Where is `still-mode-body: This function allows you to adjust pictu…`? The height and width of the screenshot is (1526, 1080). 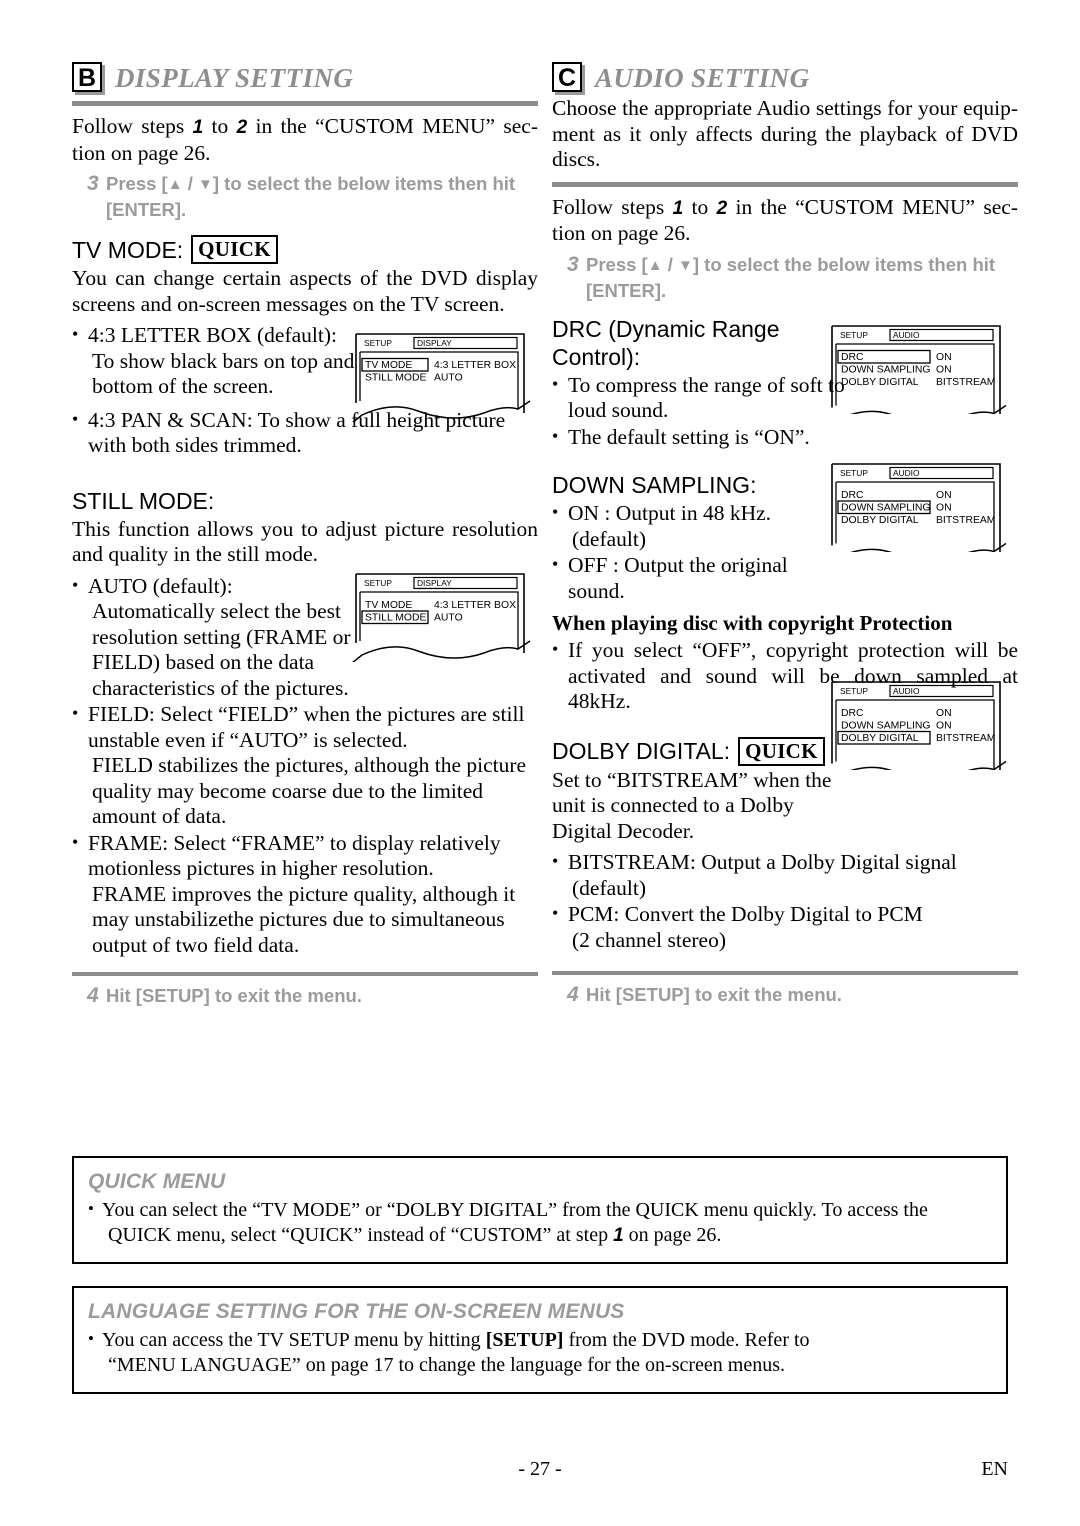
still-mode-body: This function allows you to adjust pictu… is located at coordinates (305, 541).